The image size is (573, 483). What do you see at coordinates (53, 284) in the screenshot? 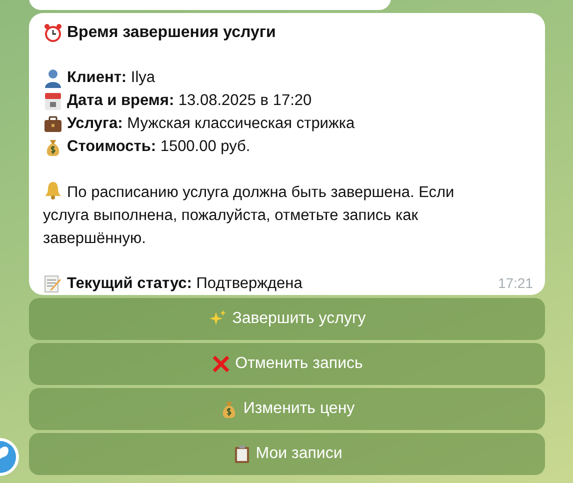
I see `memo-icon` at bounding box center [53, 284].